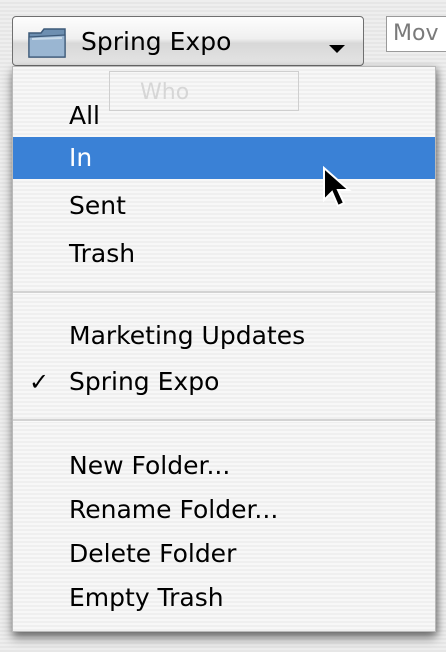 This screenshot has height=652, width=446. Describe the element at coordinates (146, 597) in the screenshot. I see `menu-item-label: Empty Trash` at that location.